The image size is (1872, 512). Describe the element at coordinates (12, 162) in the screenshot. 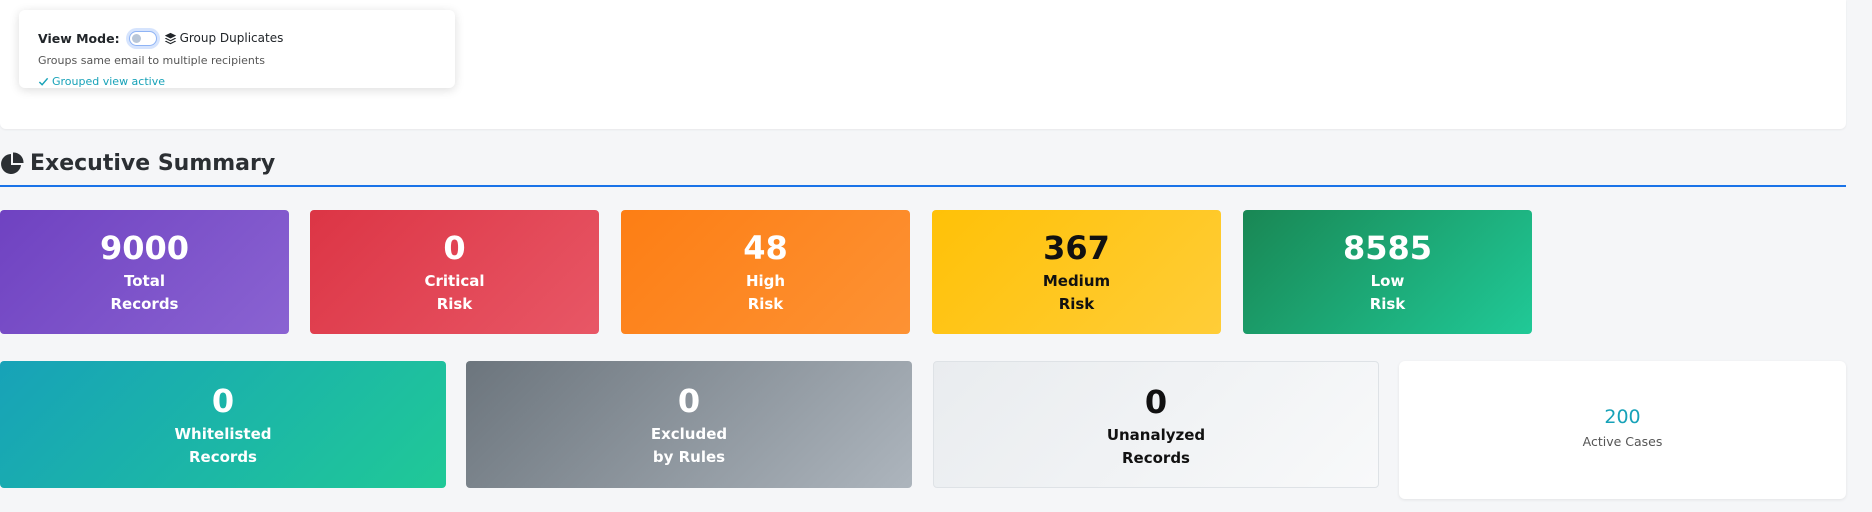

I see `chart-pie-icon` at that location.